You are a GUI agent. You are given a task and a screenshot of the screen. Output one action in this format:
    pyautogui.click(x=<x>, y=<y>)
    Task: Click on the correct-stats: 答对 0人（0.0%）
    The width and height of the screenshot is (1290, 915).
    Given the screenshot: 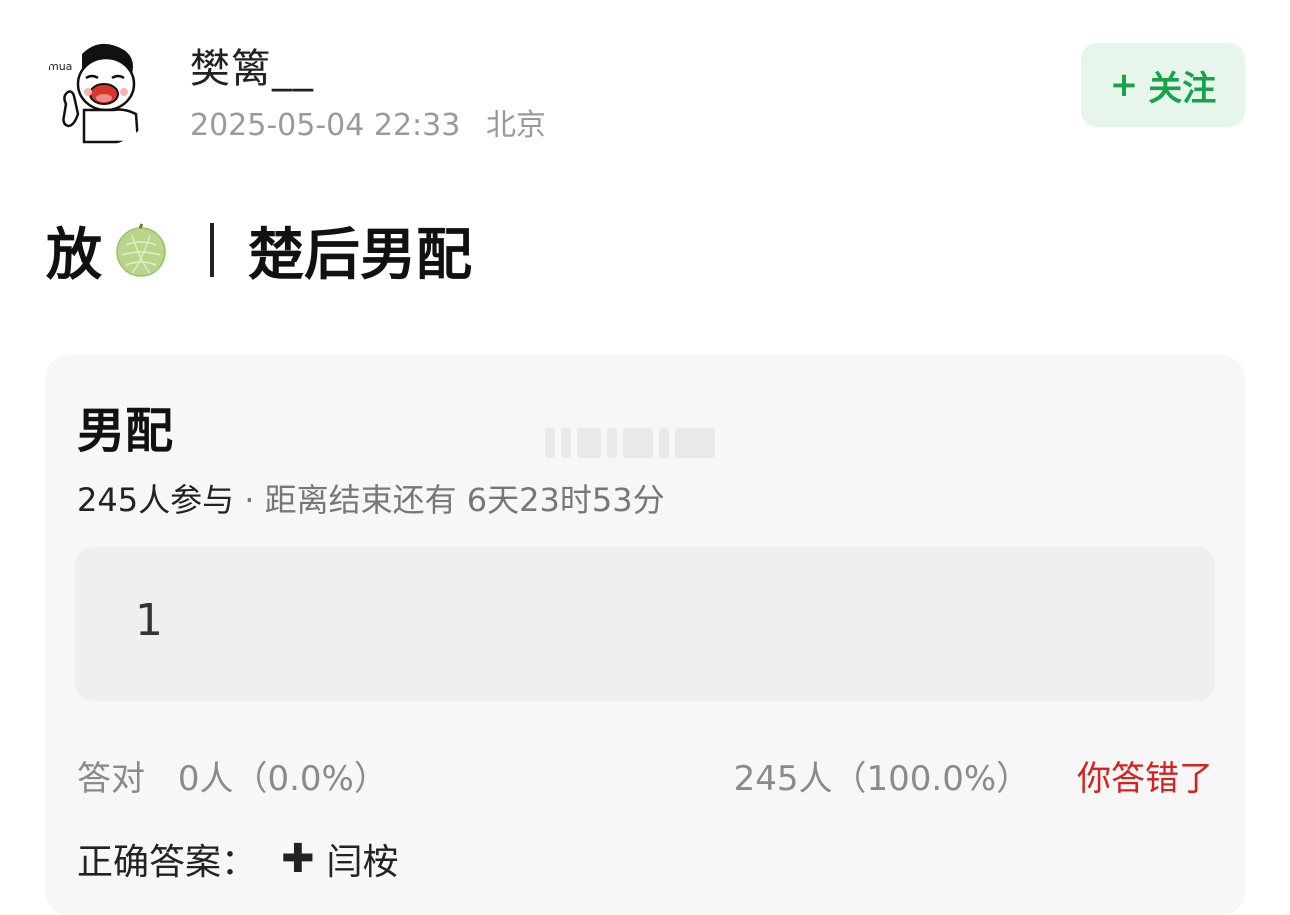 What is the action you would take?
    pyautogui.click(x=232, y=775)
    